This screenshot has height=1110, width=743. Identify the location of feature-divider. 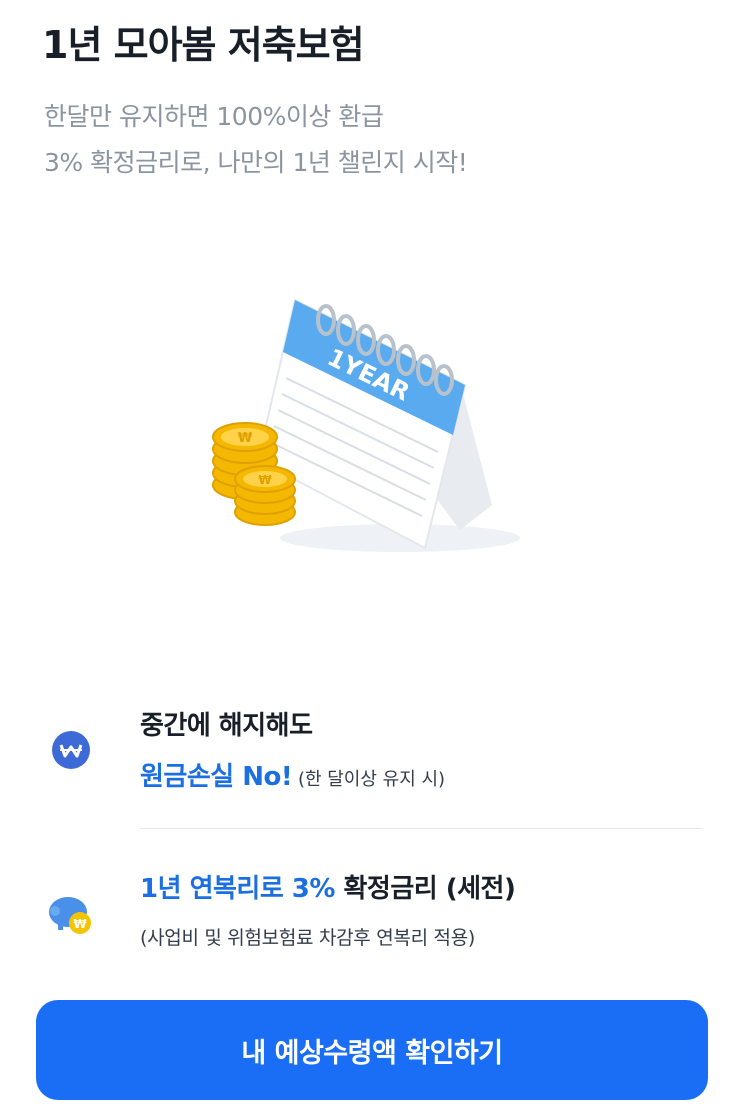
(421, 828).